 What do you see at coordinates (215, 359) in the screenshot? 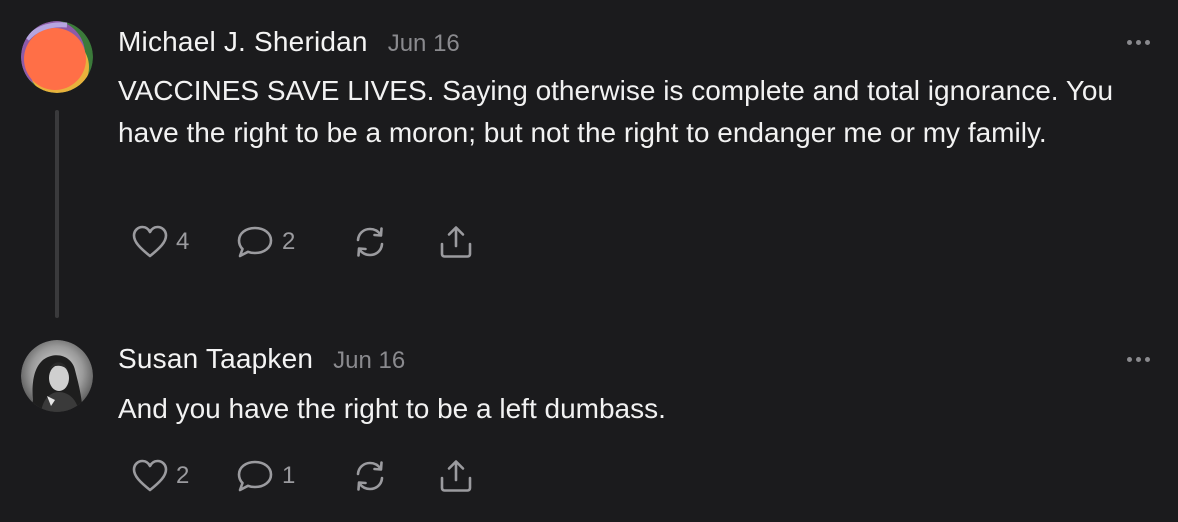
I see `author-name: Susan Taapken` at bounding box center [215, 359].